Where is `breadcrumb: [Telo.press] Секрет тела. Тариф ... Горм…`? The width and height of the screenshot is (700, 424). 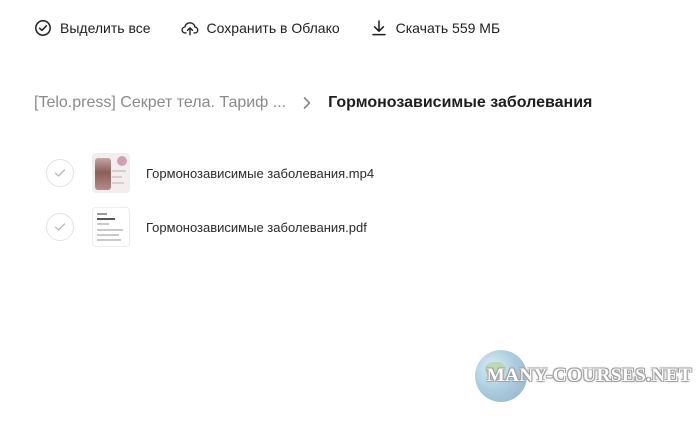 breadcrumb: [Telo.press] Секрет тела. Тариф ... Горм… is located at coordinates (313, 103).